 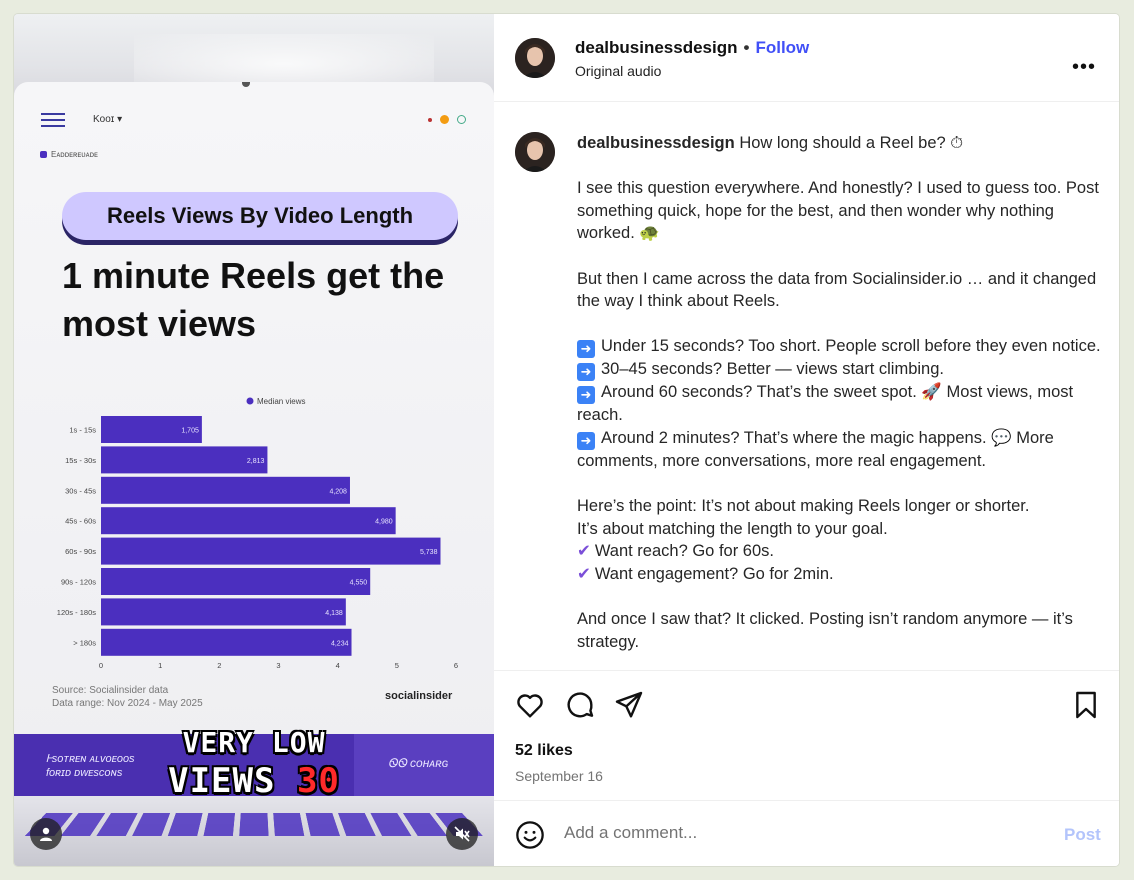 I want to click on banner-right-text: ᏫᏫ ᴄᴏʜᴀʀɢ, so click(x=418, y=763).